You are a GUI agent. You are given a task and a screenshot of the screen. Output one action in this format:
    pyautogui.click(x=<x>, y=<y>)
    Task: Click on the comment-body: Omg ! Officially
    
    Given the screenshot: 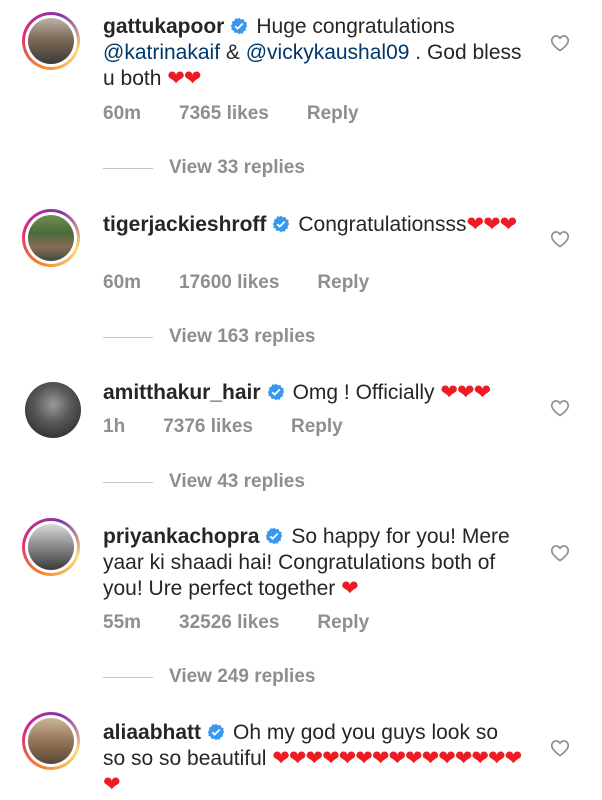 What is the action you would take?
    pyautogui.click(x=366, y=392)
    